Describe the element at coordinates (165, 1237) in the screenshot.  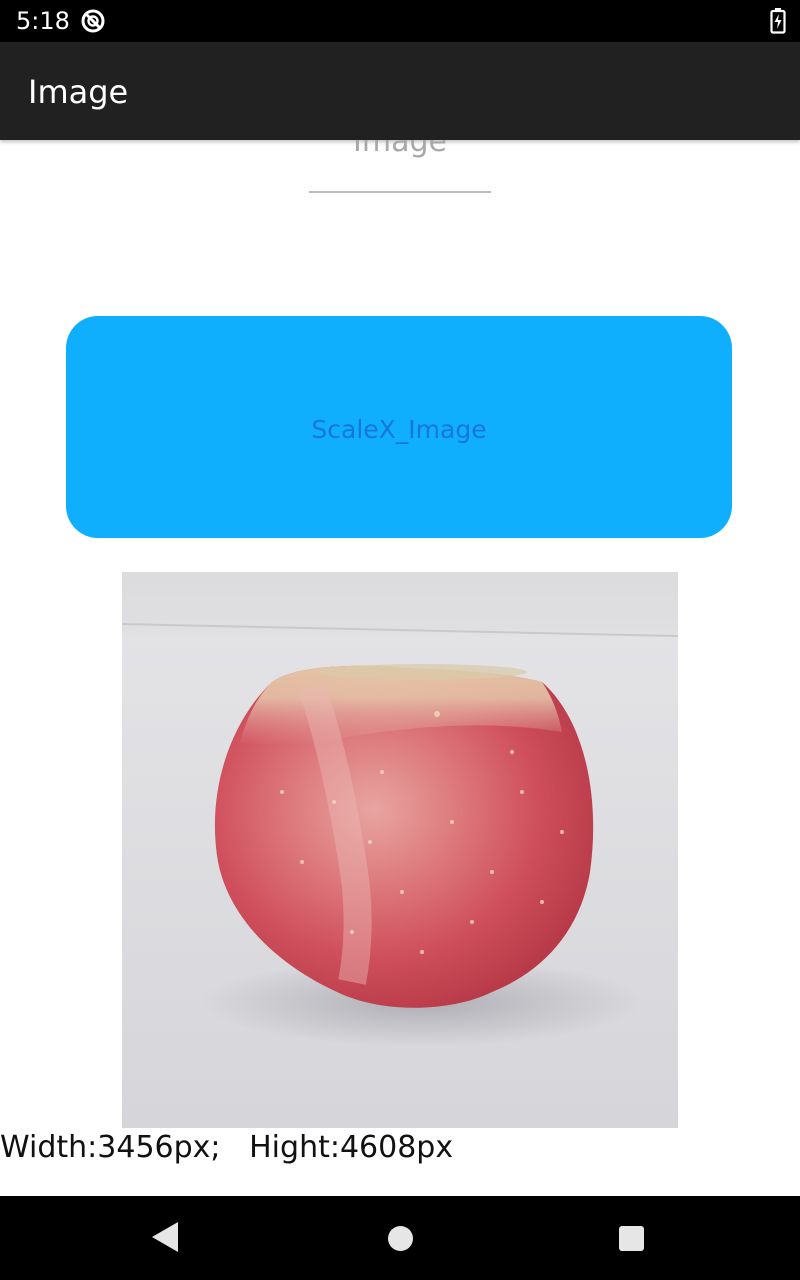
I see `back-icon` at that location.